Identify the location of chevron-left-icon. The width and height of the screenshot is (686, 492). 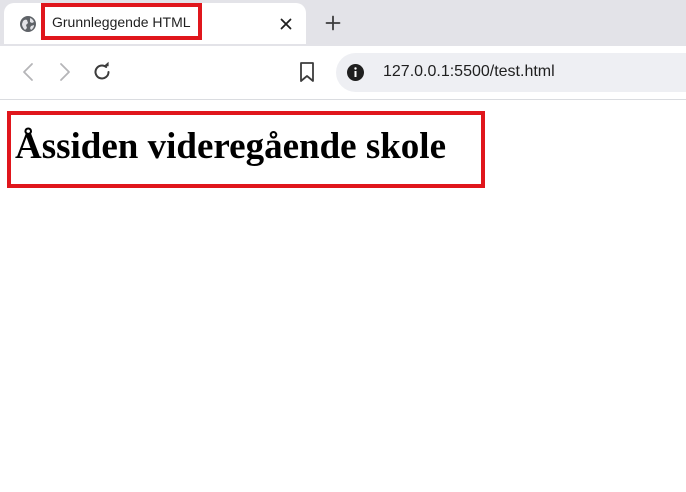
(28, 72).